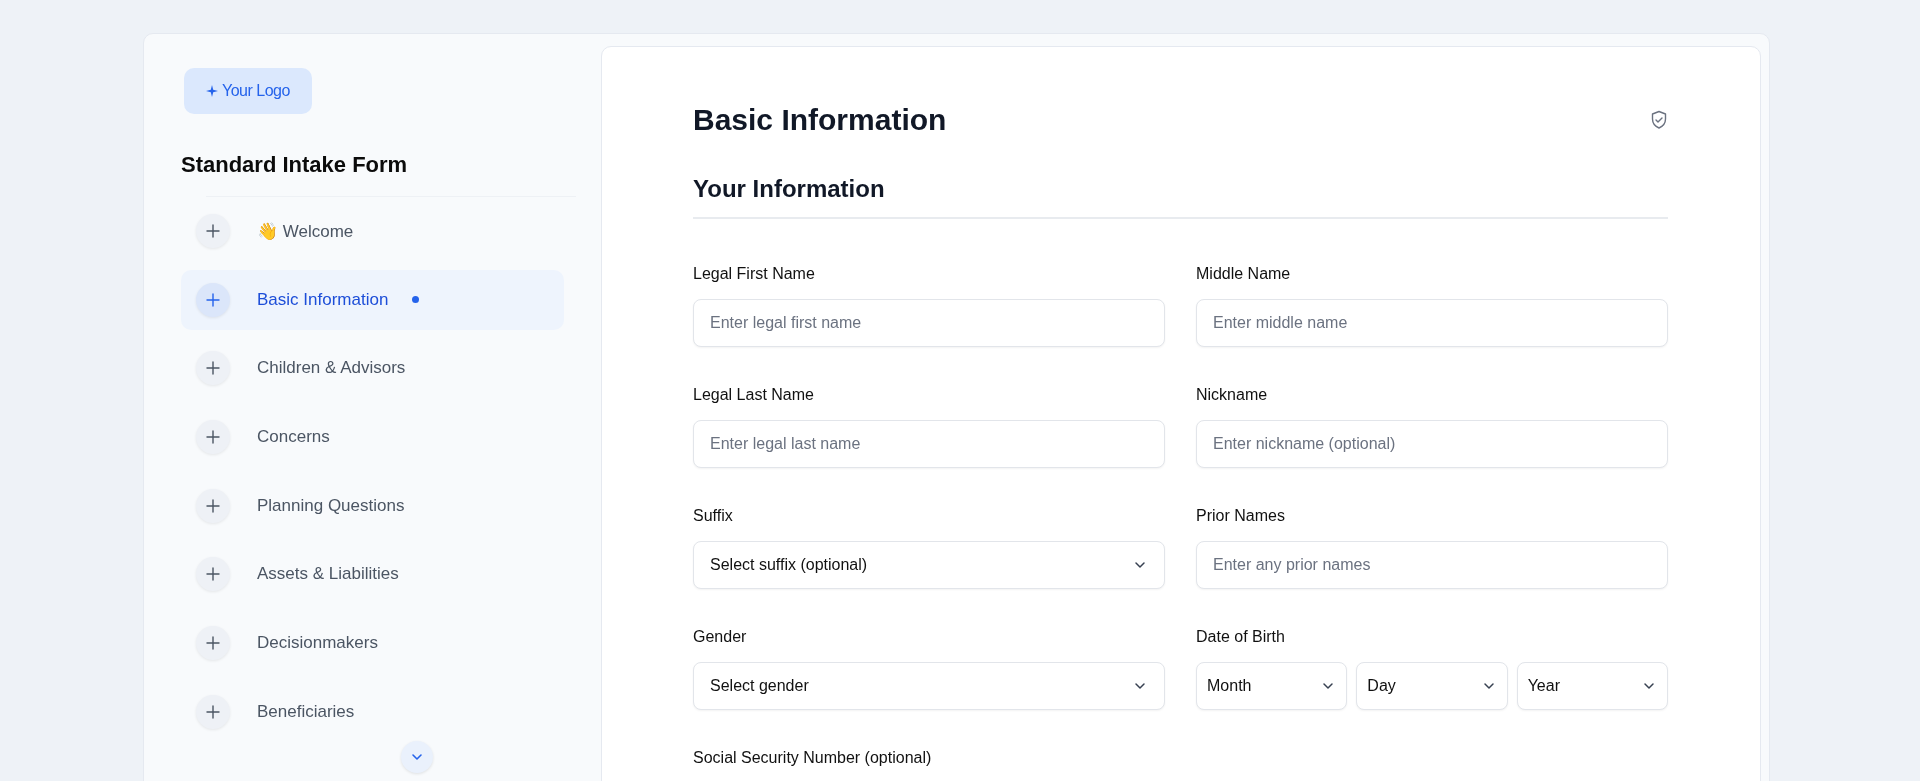  What do you see at coordinates (416, 300) in the screenshot?
I see `current-dot` at bounding box center [416, 300].